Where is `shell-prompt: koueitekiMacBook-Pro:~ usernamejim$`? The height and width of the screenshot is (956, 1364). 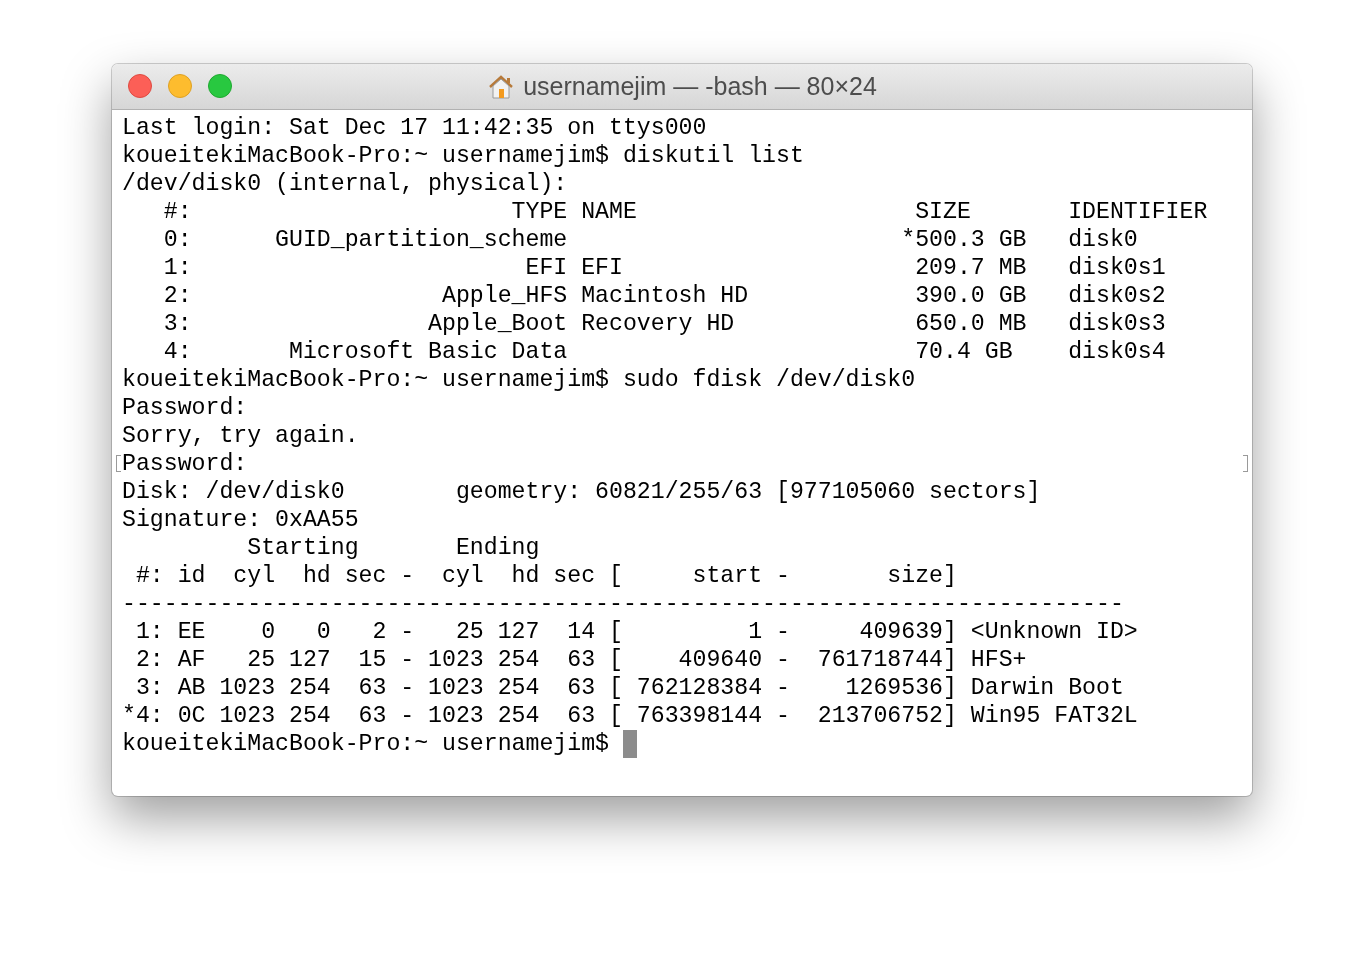 shell-prompt: koueitekiMacBook-Pro:~ usernamejim$ is located at coordinates (366, 744).